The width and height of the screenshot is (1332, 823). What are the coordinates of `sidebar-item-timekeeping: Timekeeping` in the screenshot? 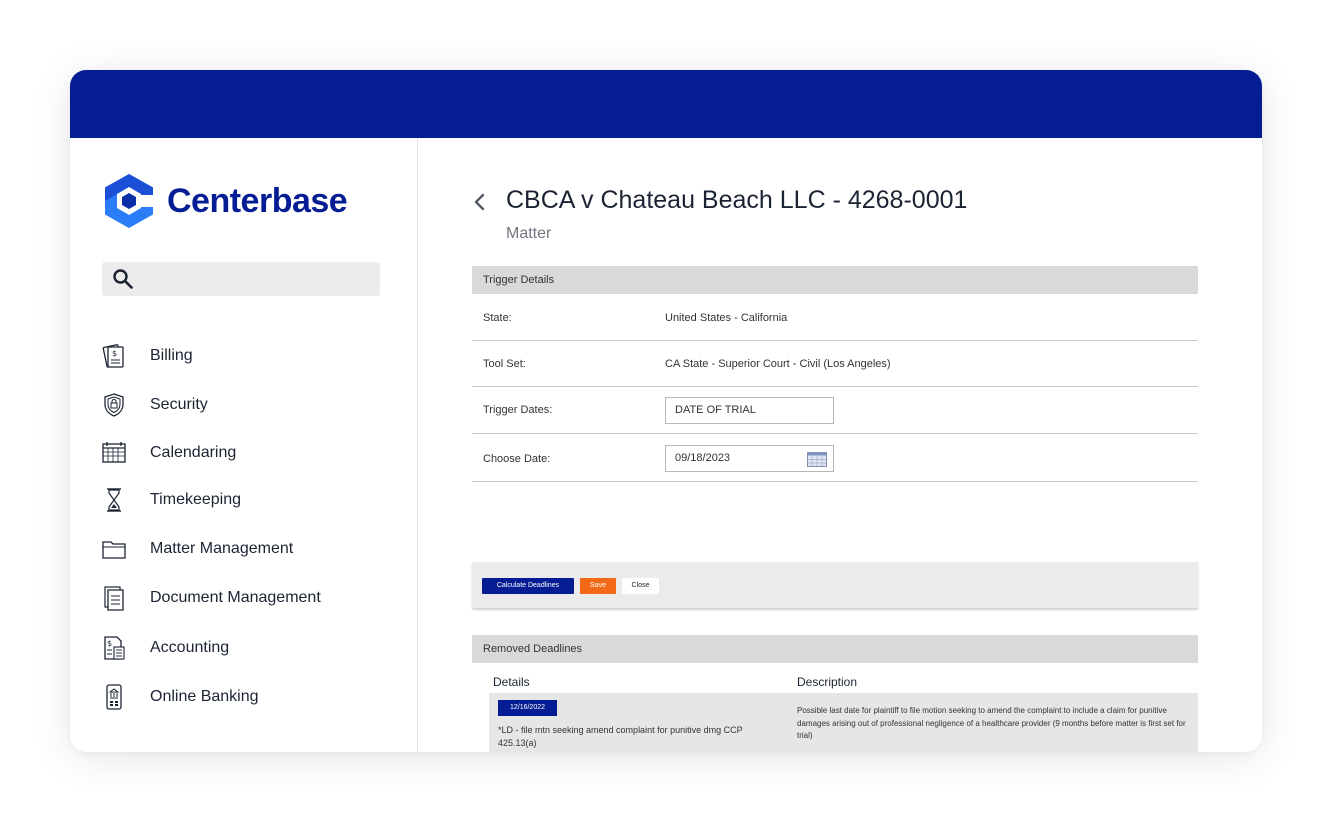 It's located at (232, 500).